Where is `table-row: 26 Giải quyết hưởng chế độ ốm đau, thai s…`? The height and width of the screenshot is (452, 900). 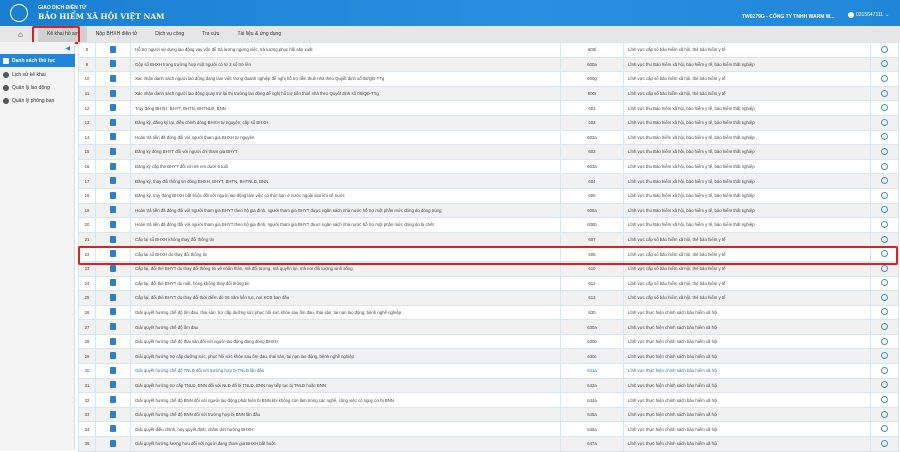
table-row: 26 Giải quyết hưởng chế độ ốm đau, thai s… is located at coordinates (488, 312).